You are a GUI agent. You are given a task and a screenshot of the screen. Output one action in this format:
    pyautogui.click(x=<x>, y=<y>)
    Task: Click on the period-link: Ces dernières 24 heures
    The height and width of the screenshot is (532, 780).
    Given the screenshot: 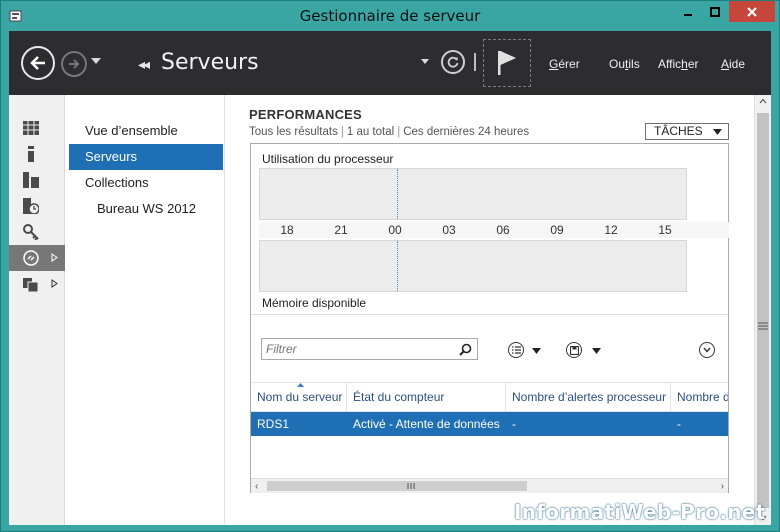 What is the action you would take?
    pyautogui.click(x=466, y=132)
    